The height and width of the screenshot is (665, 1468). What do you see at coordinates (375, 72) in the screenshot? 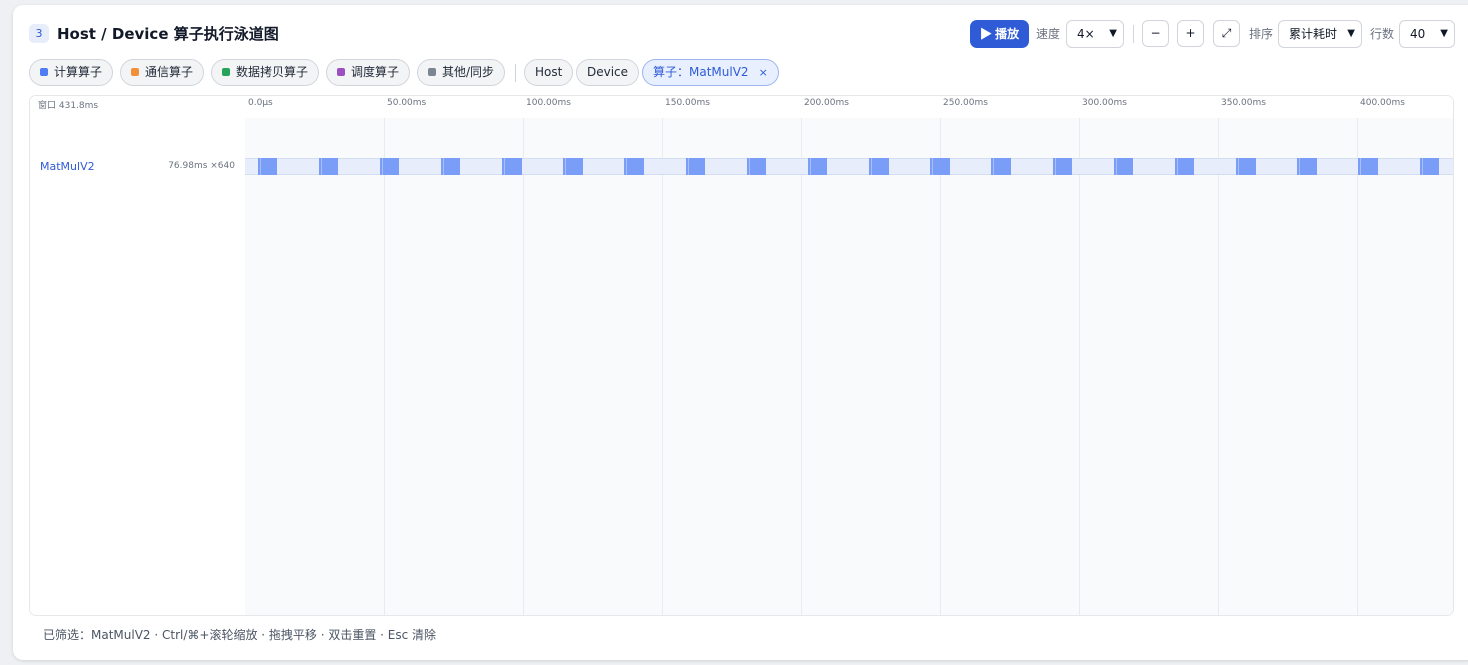
I see `chip-label: 调度算子` at bounding box center [375, 72].